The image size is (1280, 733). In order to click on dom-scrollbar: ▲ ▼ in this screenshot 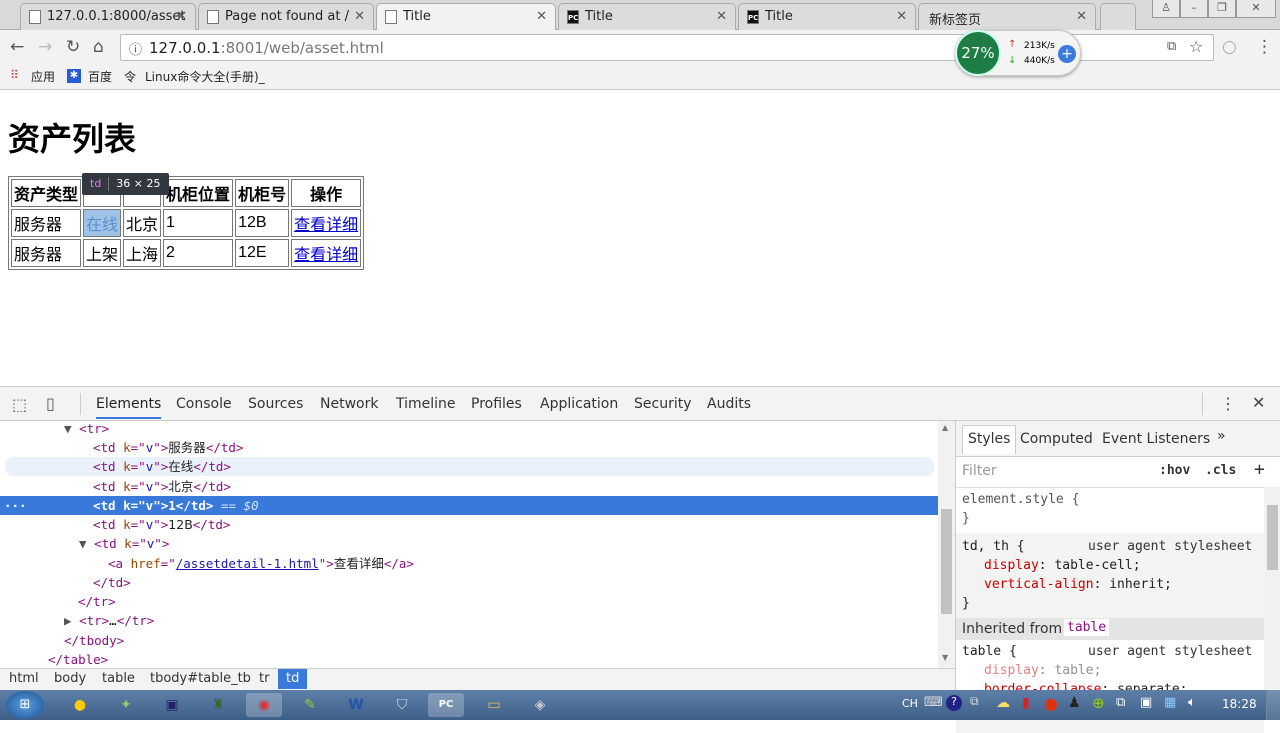, I will do `click(946, 544)`.